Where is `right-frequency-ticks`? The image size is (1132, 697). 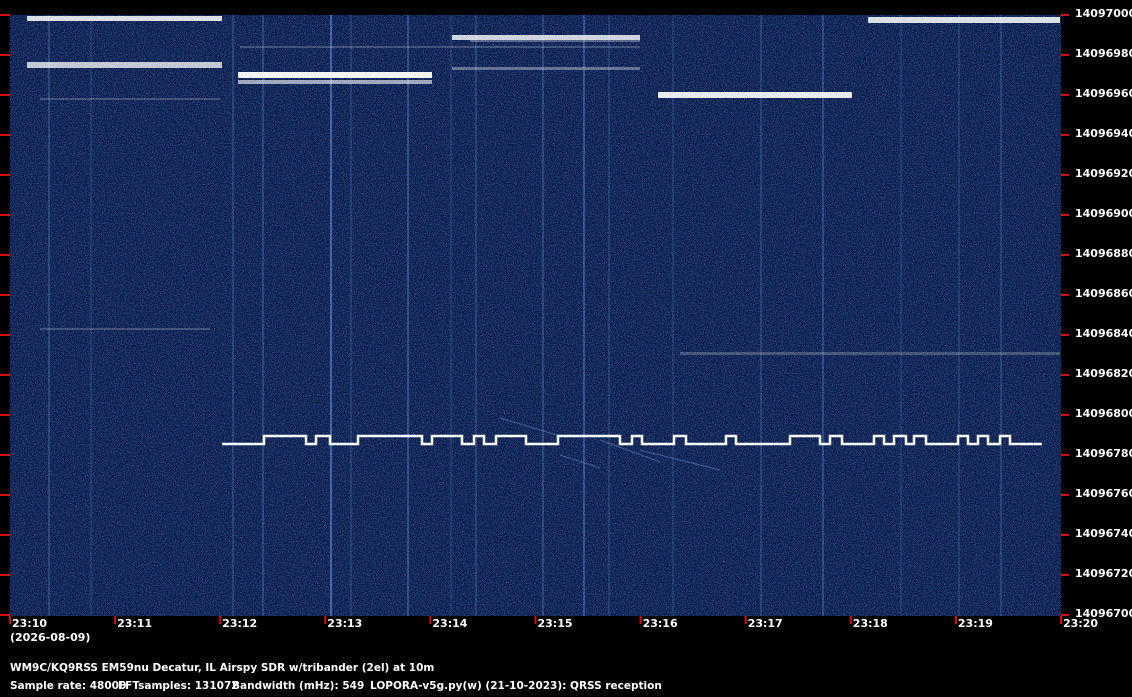 right-frequency-ticks is located at coordinates (1065, 315).